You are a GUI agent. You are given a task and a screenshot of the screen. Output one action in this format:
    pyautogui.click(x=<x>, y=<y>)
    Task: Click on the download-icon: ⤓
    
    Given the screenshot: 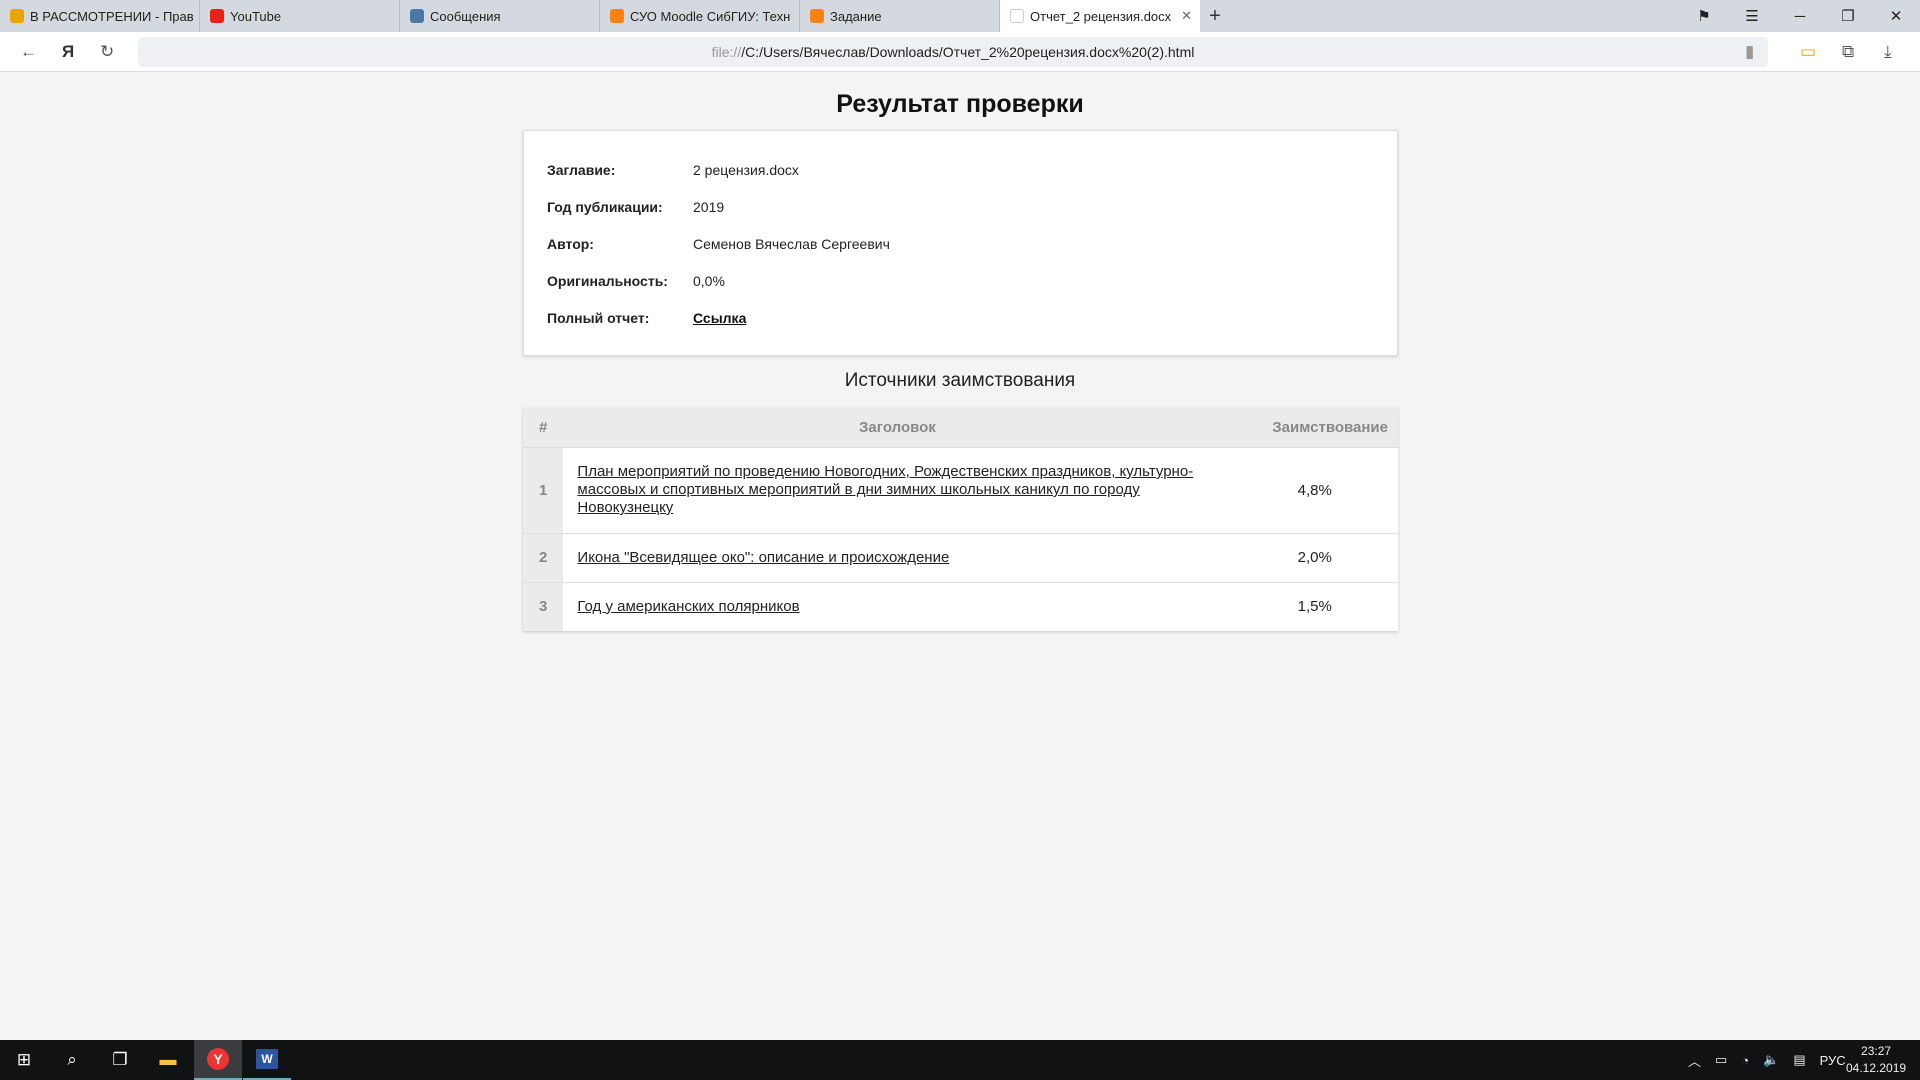 What is the action you would take?
    pyautogui.click(x=1888, y=52)
    